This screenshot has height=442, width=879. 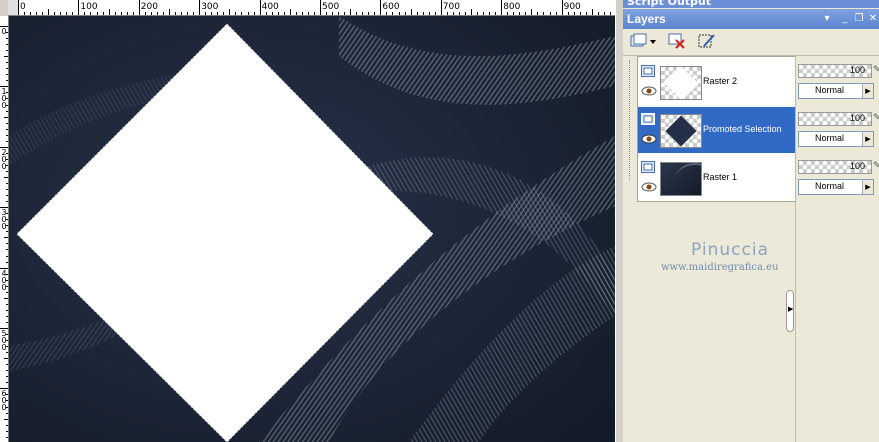 What do you see at coordinates (23, 7) in the screenshot?
I see `ruler-label: 0` at bounding box center [23, 7].